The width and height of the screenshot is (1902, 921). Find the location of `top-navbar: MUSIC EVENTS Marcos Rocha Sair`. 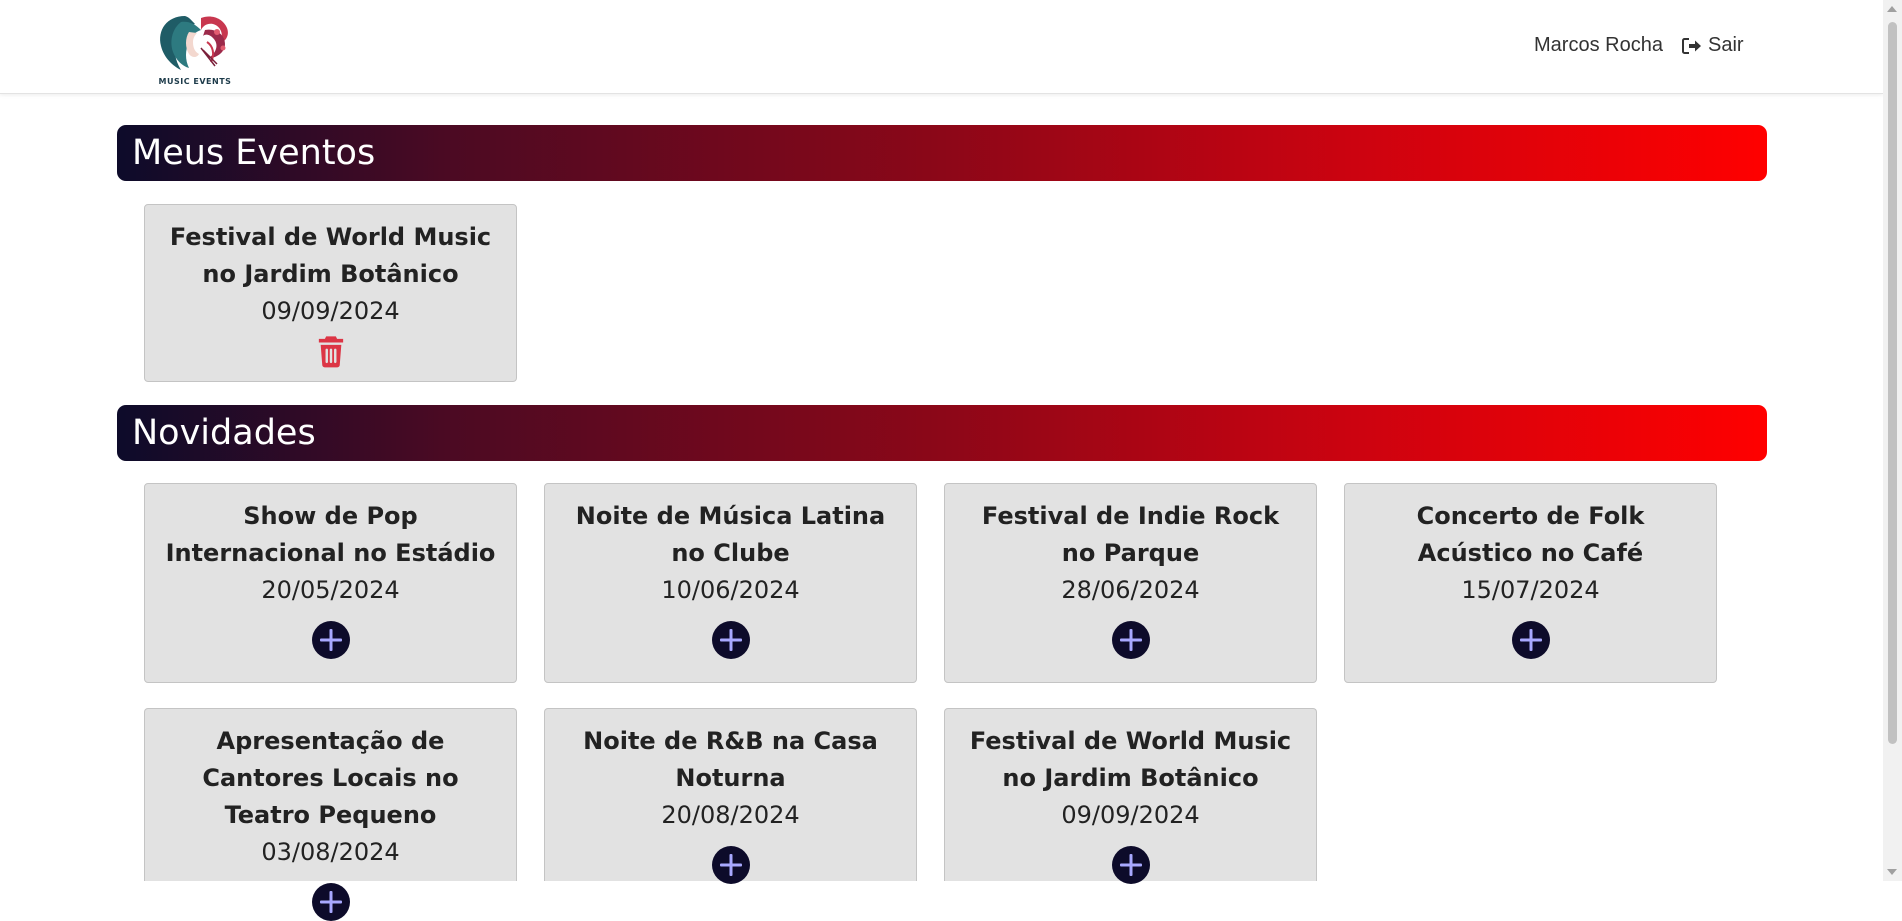

top-navbar: MUSIC EVENTS Marcos Rocha Sair is located at coordinates (941, 47).